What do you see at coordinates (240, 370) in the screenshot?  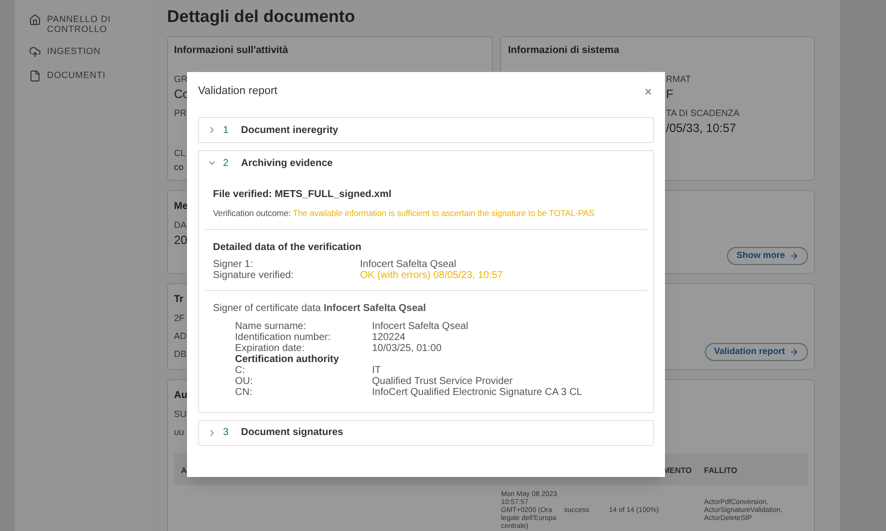 I see `detail-label: C:` at bounding box center [240, 370].